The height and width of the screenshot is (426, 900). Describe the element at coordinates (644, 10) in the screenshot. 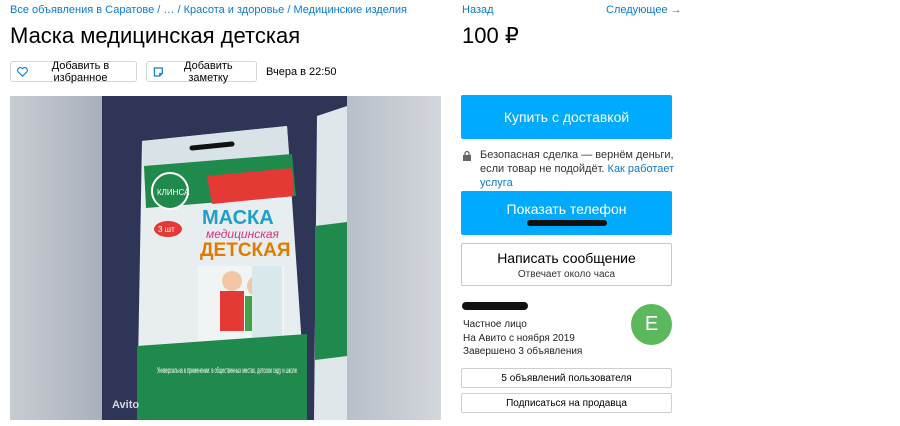

I see `next-link: Следующее →` at that location.